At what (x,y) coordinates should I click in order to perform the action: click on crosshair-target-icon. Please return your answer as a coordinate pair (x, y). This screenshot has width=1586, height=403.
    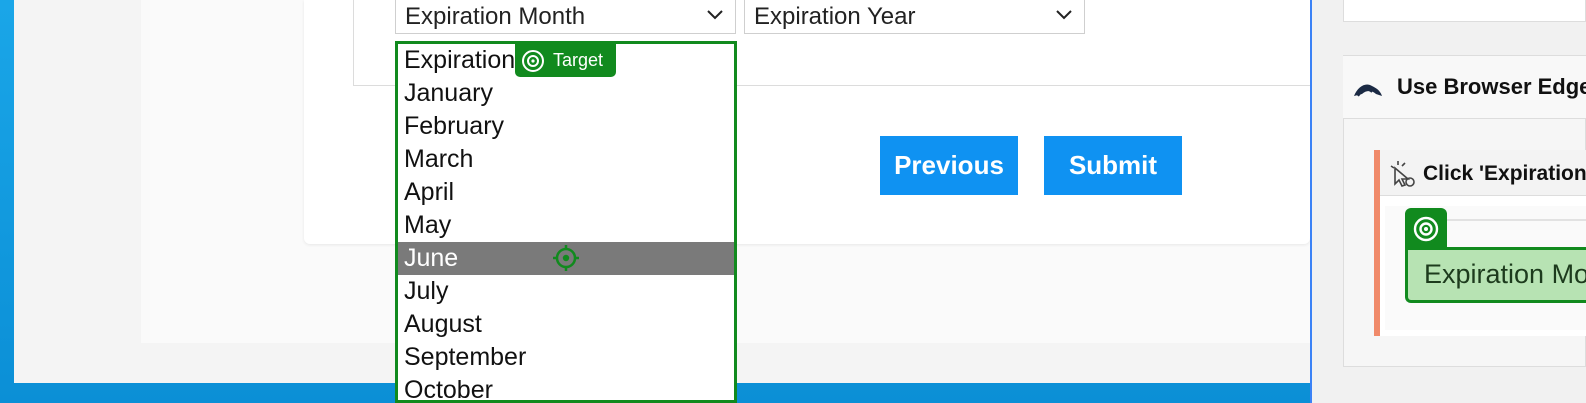
    Looking at the image, I should click on (566, 258).